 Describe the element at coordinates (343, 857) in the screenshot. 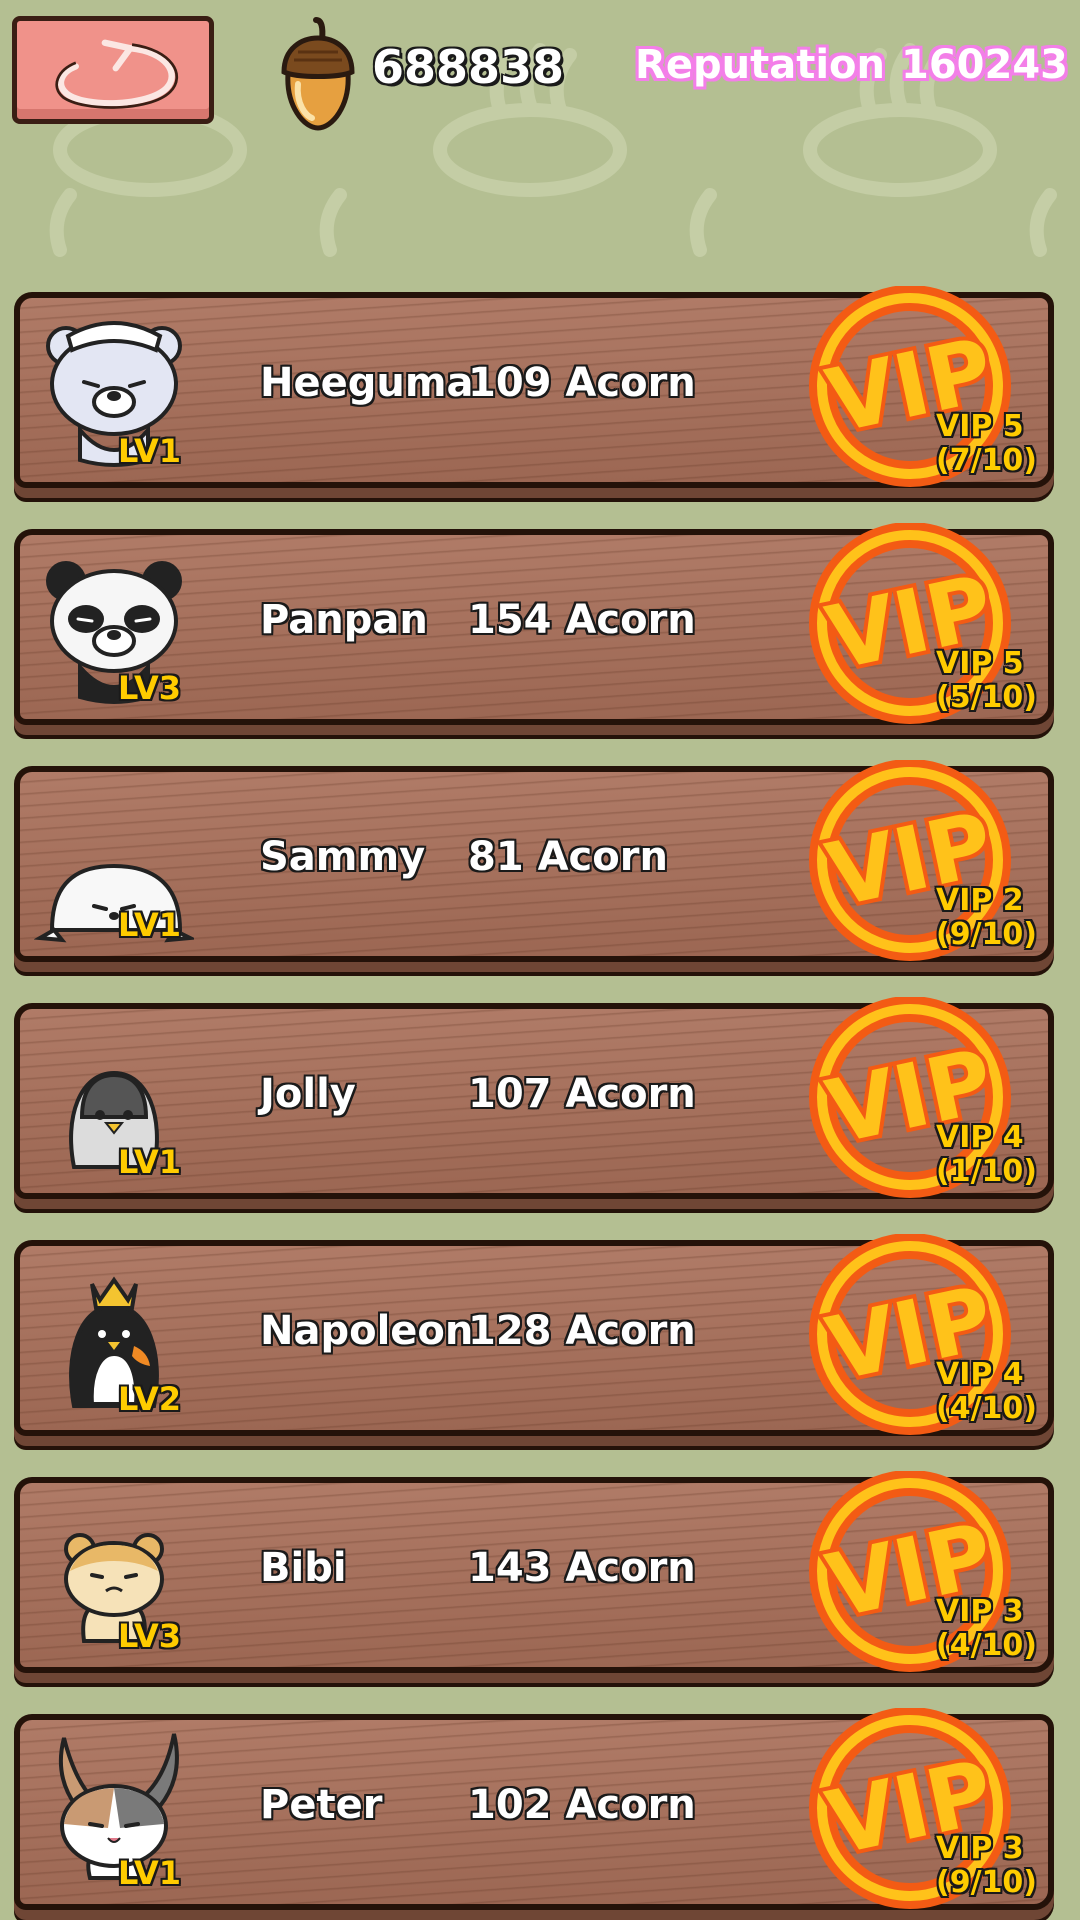

I see `customer-name: Sammy` at that location.